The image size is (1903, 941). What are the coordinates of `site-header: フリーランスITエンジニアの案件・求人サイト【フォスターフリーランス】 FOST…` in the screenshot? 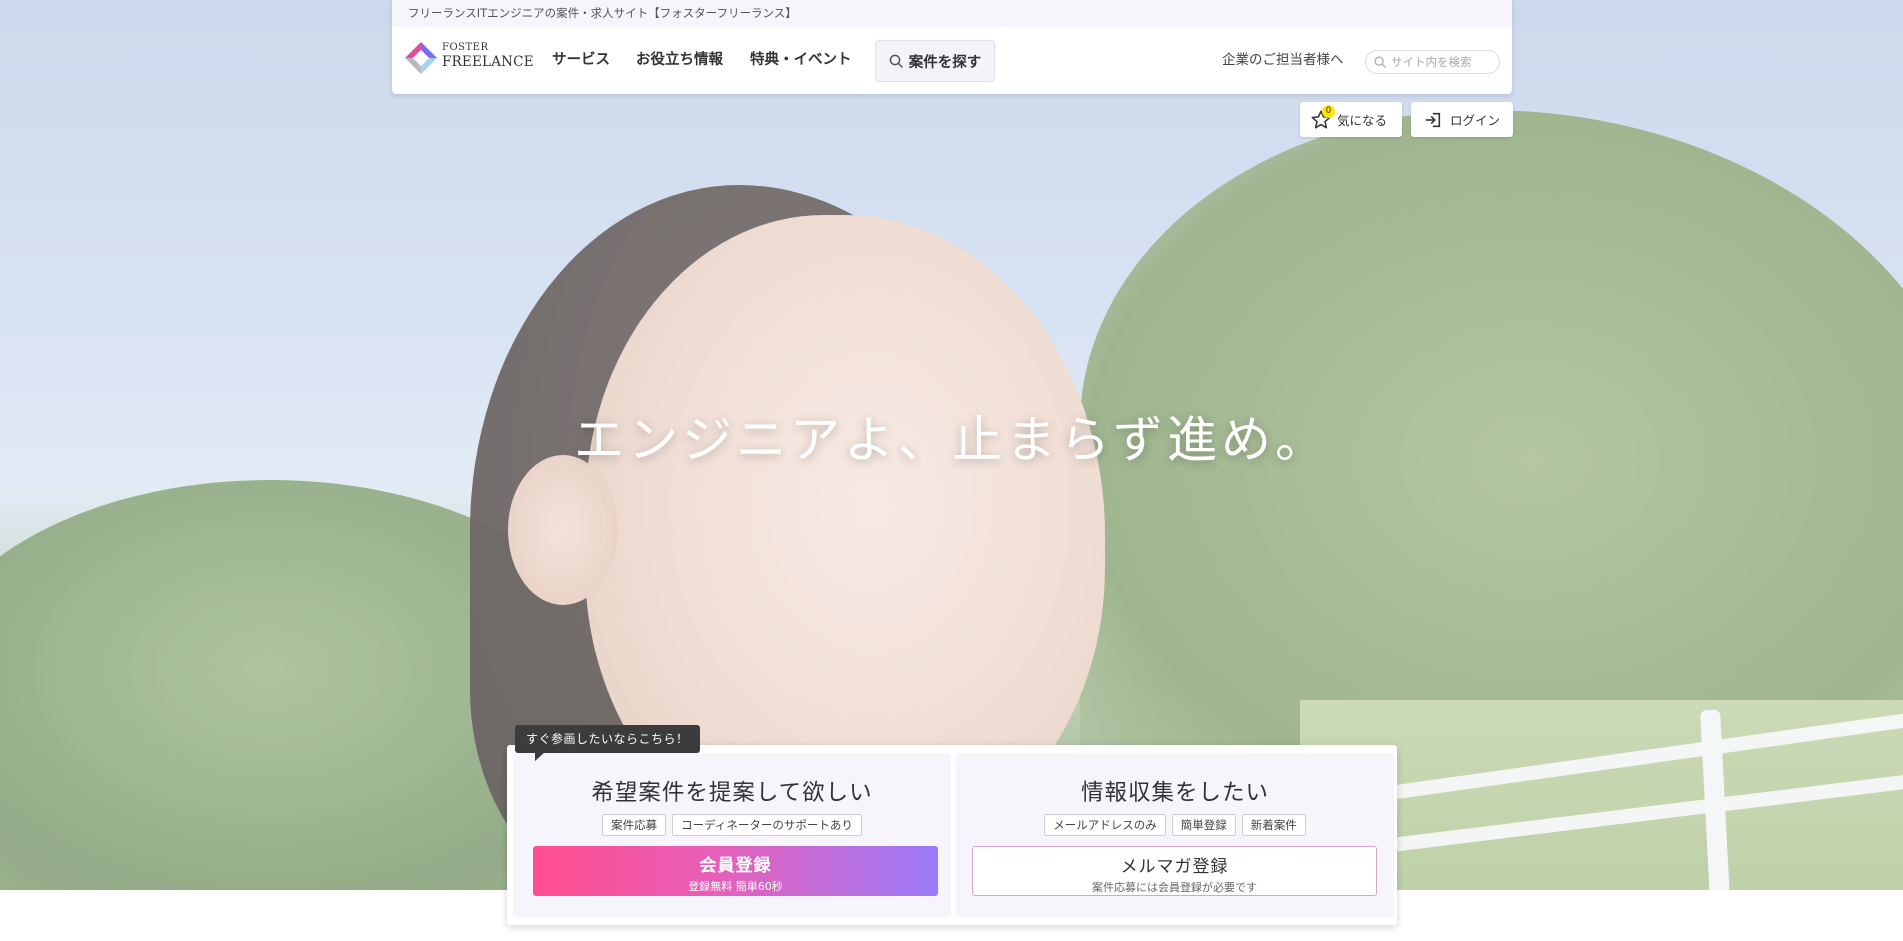 It's located at (952, 47).